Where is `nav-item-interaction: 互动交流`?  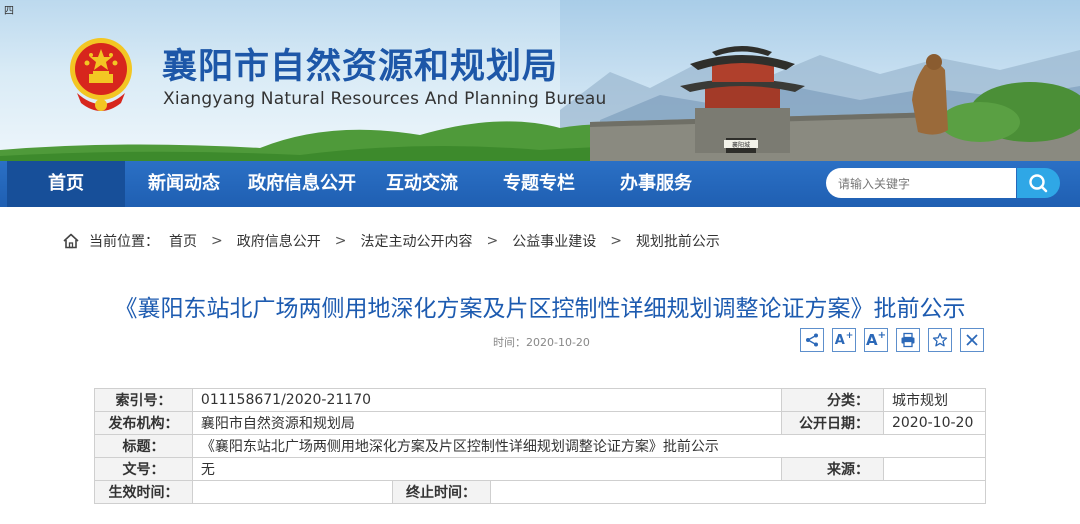
nav-item-interaction: 互动交流 is located at coordinates (422, 184).